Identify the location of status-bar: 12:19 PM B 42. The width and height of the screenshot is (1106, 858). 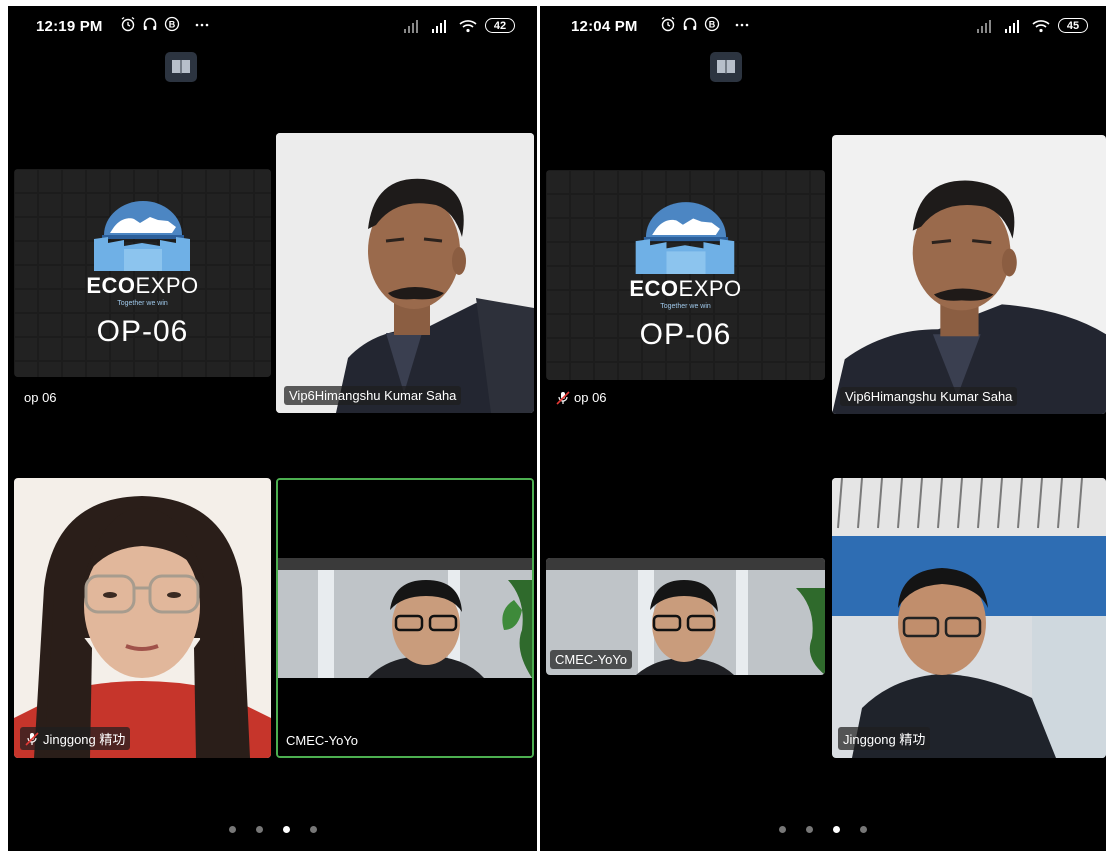
(272, 28).